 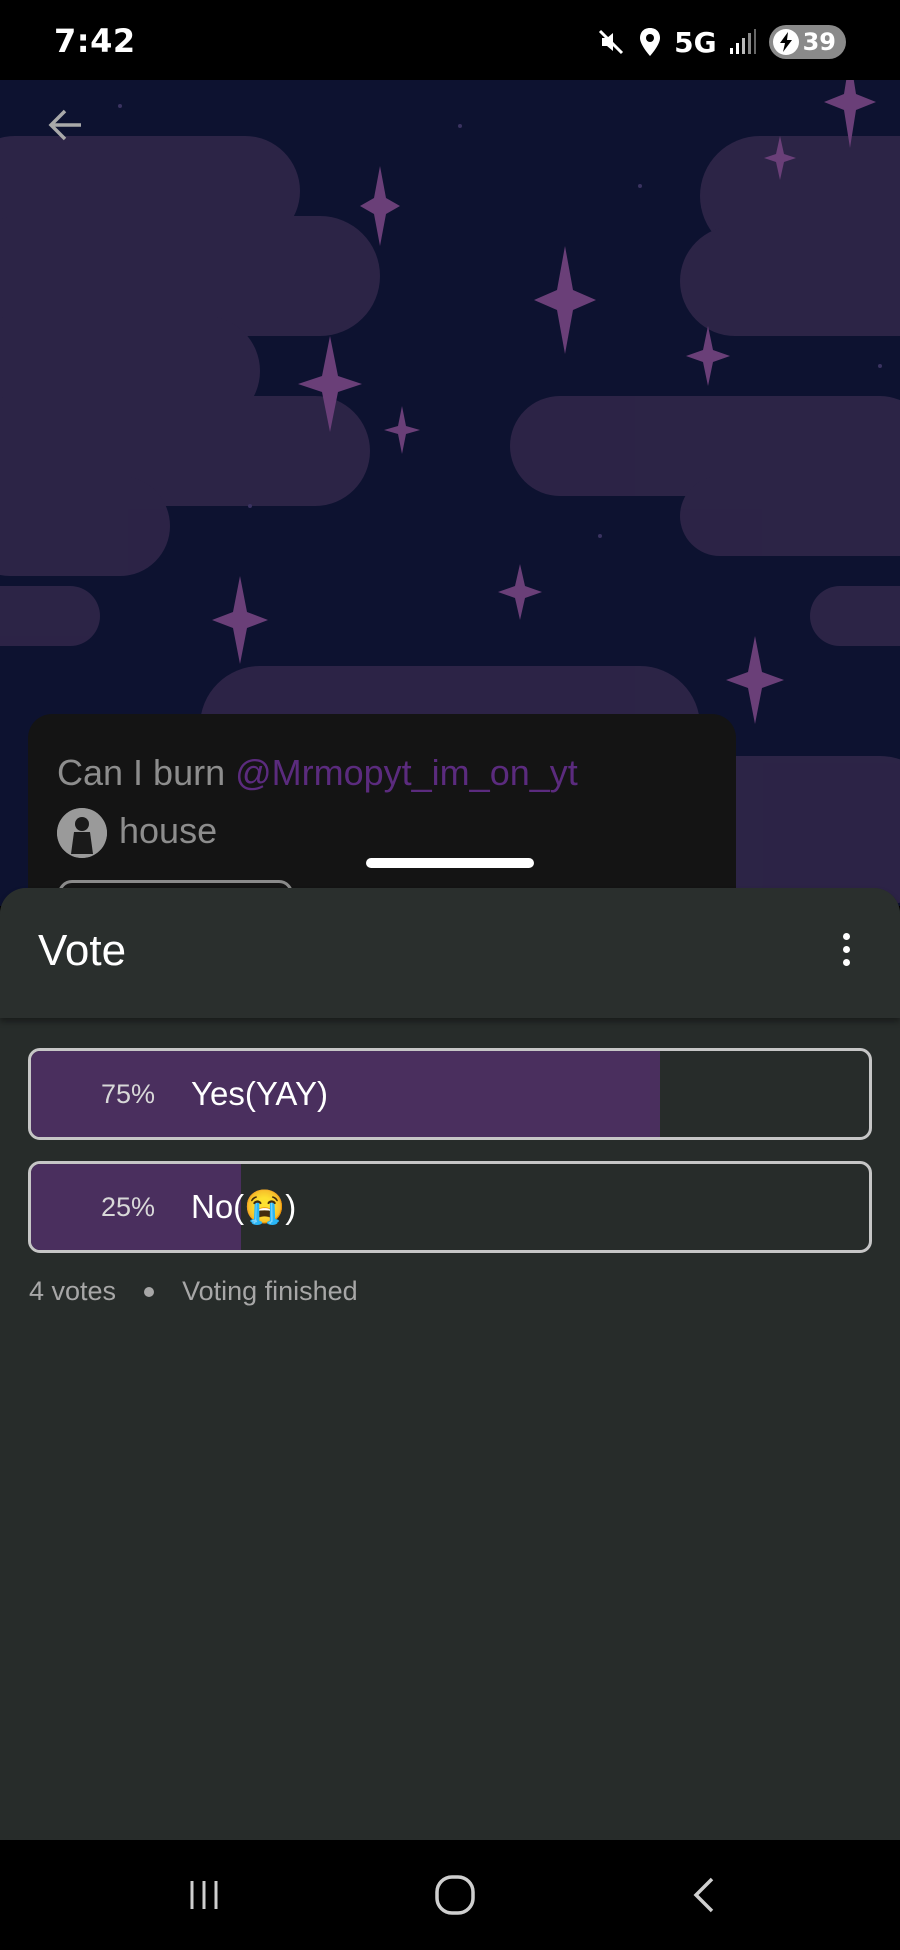 I want to click on poll-meta: 4 votes Voting finished, so click(x=193, y=1291).